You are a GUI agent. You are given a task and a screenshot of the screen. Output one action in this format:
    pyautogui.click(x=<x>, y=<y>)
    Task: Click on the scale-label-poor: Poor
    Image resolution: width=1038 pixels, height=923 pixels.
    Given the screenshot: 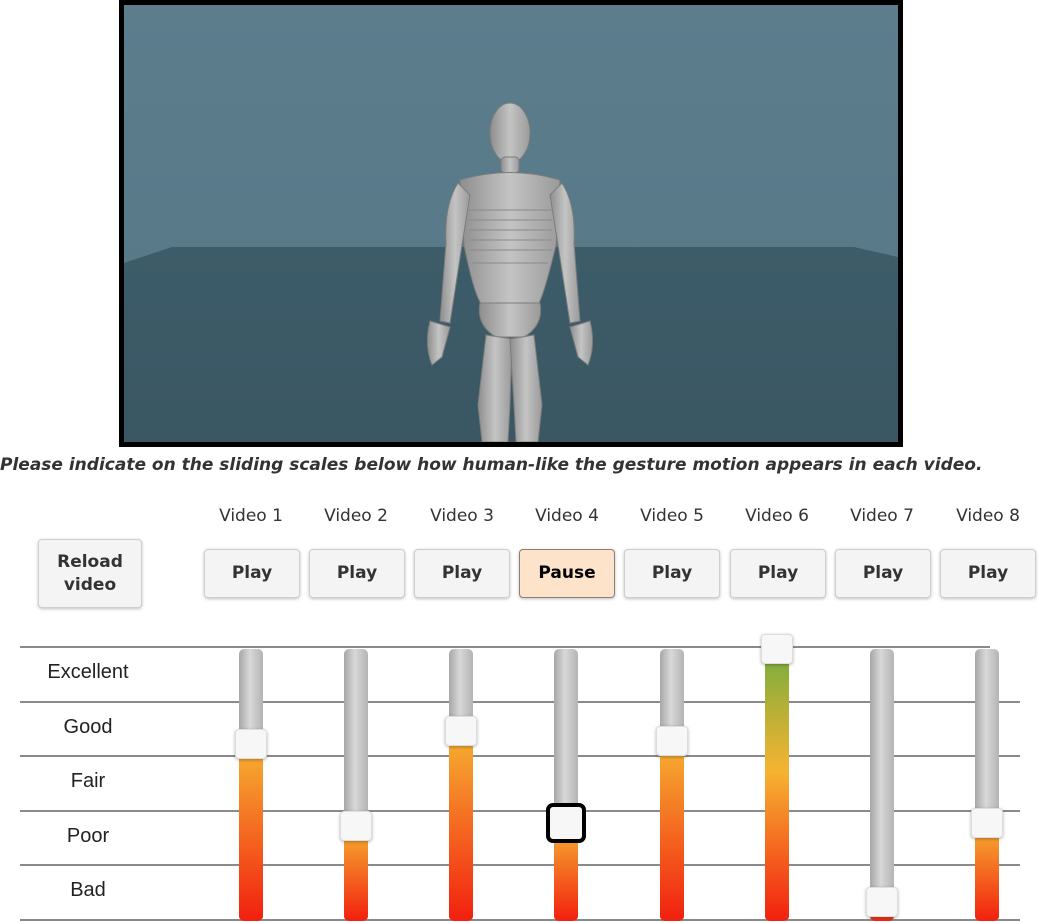 What is the action you would take?
    pyautogui.click(x=88, y=836)
    